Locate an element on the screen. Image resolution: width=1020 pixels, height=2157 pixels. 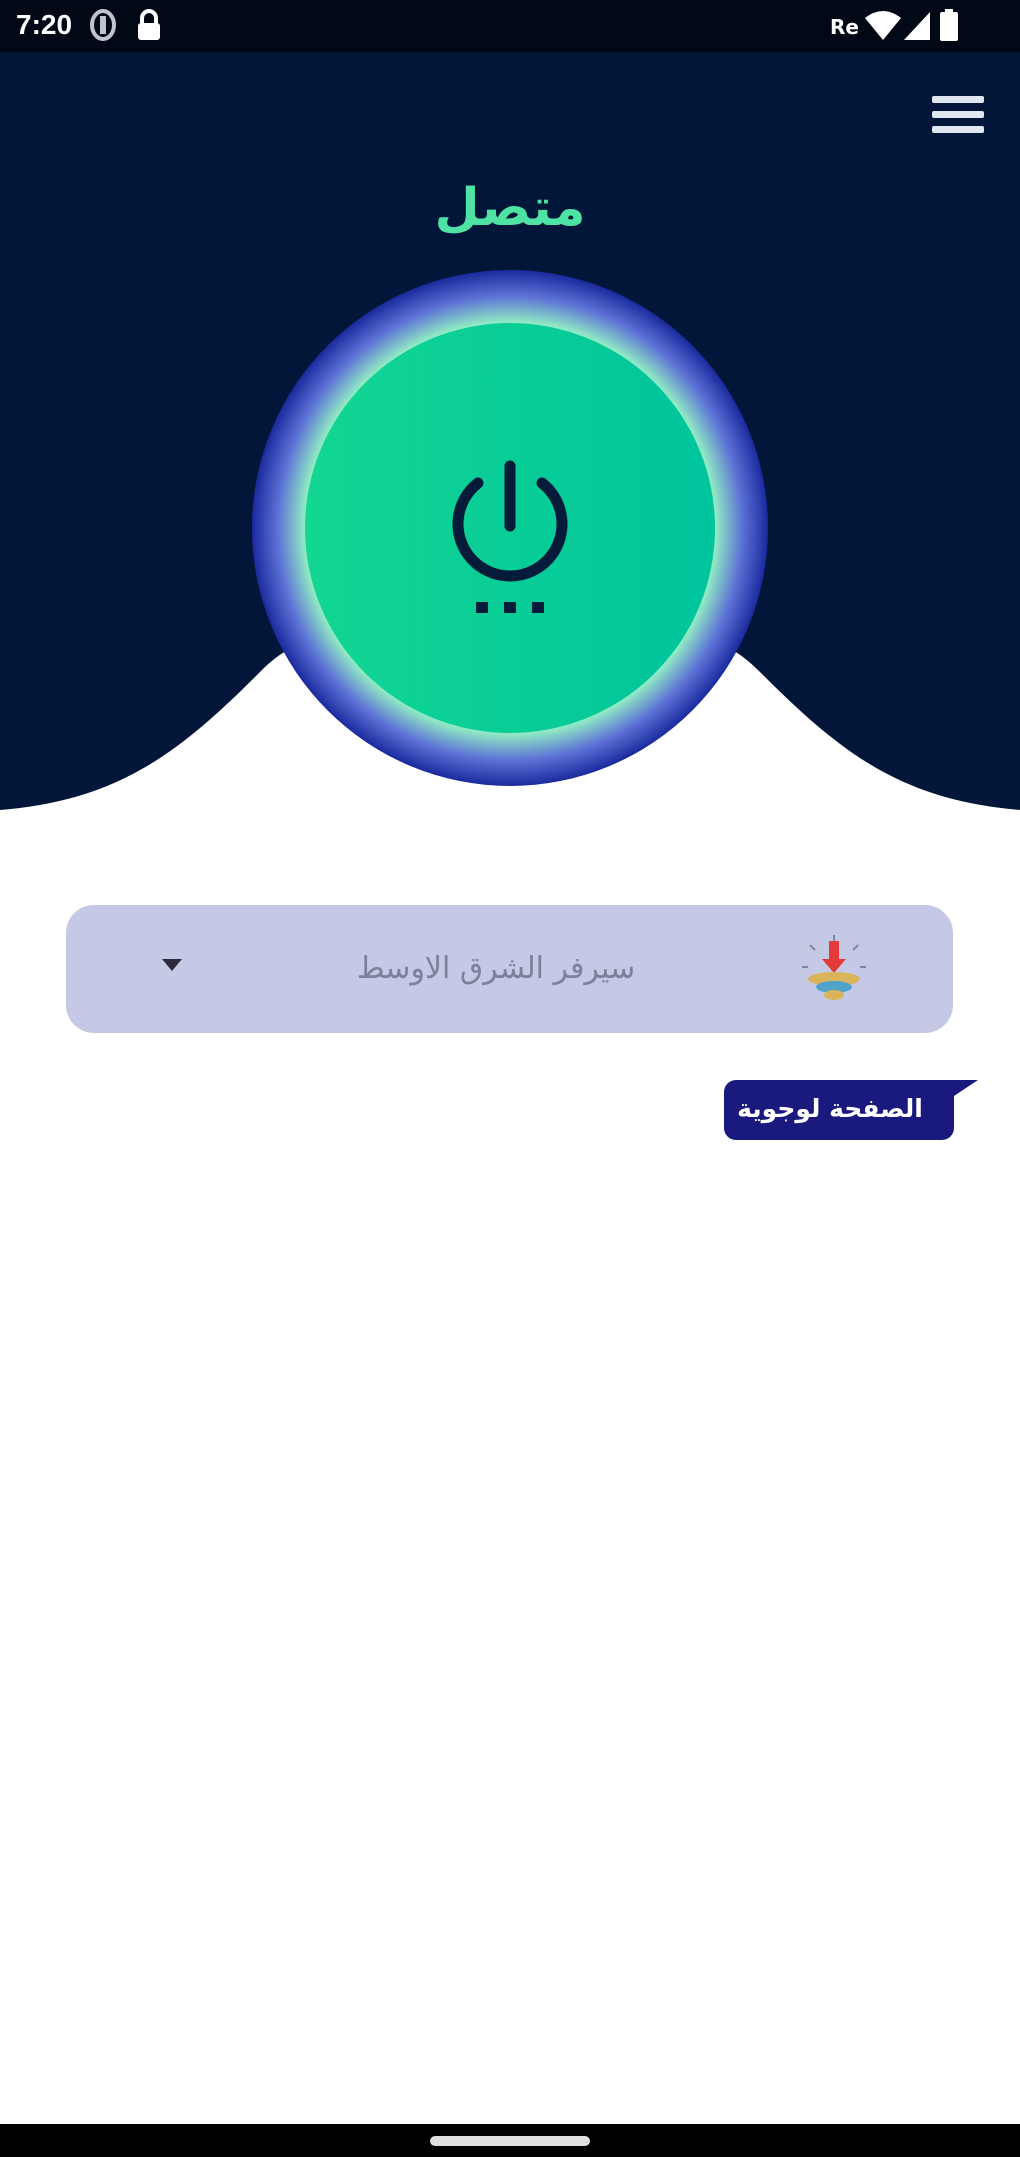
status-time: 7:20 is located at coordinates (44, 24).